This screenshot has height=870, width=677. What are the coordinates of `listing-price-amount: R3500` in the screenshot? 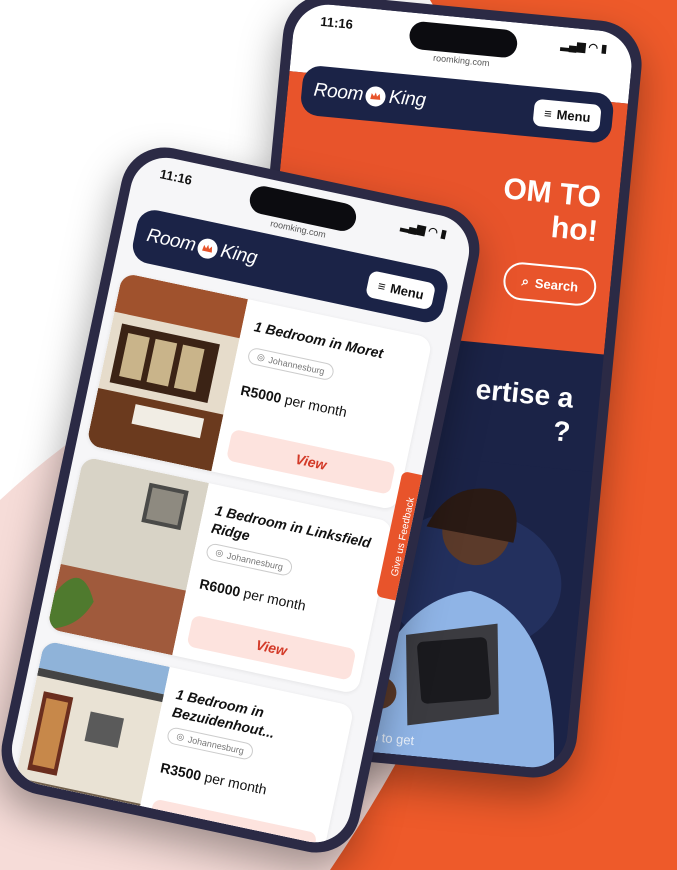 It's located at (181, 771).